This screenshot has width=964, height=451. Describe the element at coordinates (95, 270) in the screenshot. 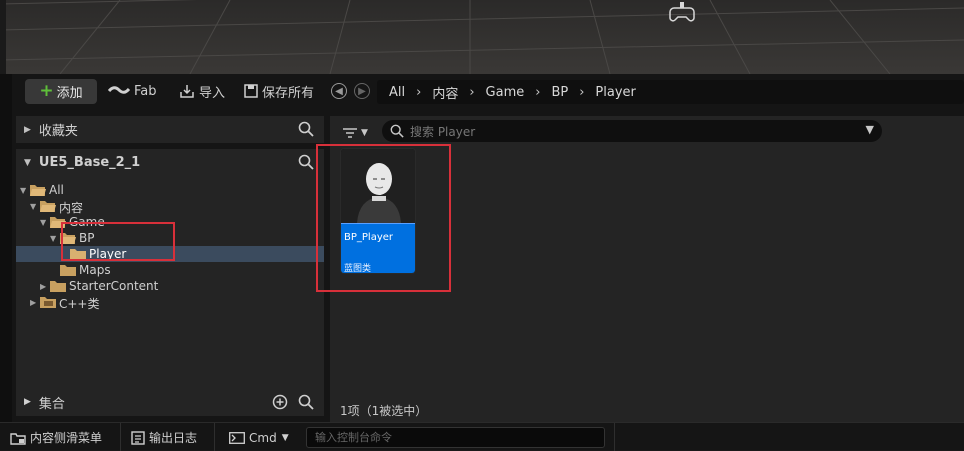

I see `tree-item-label: Maps` at that location.